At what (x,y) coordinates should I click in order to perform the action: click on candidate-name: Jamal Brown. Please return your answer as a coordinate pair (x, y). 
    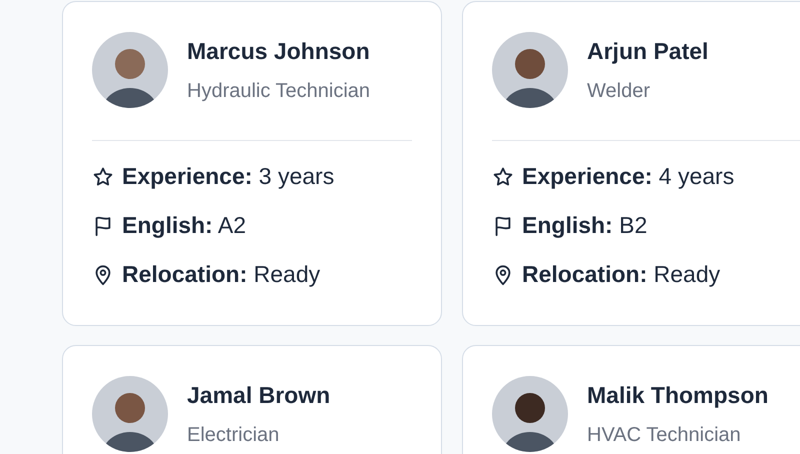
    Looking at the image, I should click on (258, 395).